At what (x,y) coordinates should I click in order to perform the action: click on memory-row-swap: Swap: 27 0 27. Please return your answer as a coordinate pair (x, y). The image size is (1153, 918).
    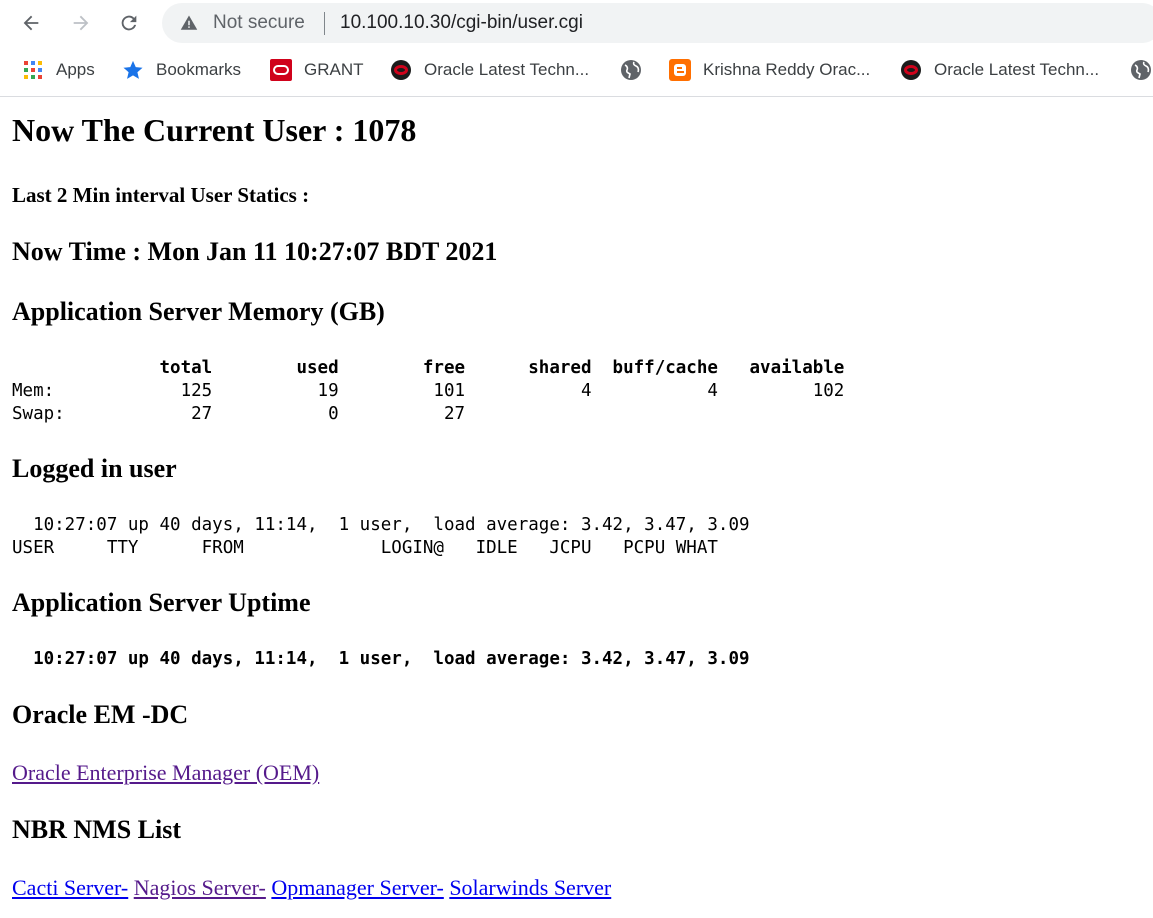
    Looking at the image, I should click on (239, 414).